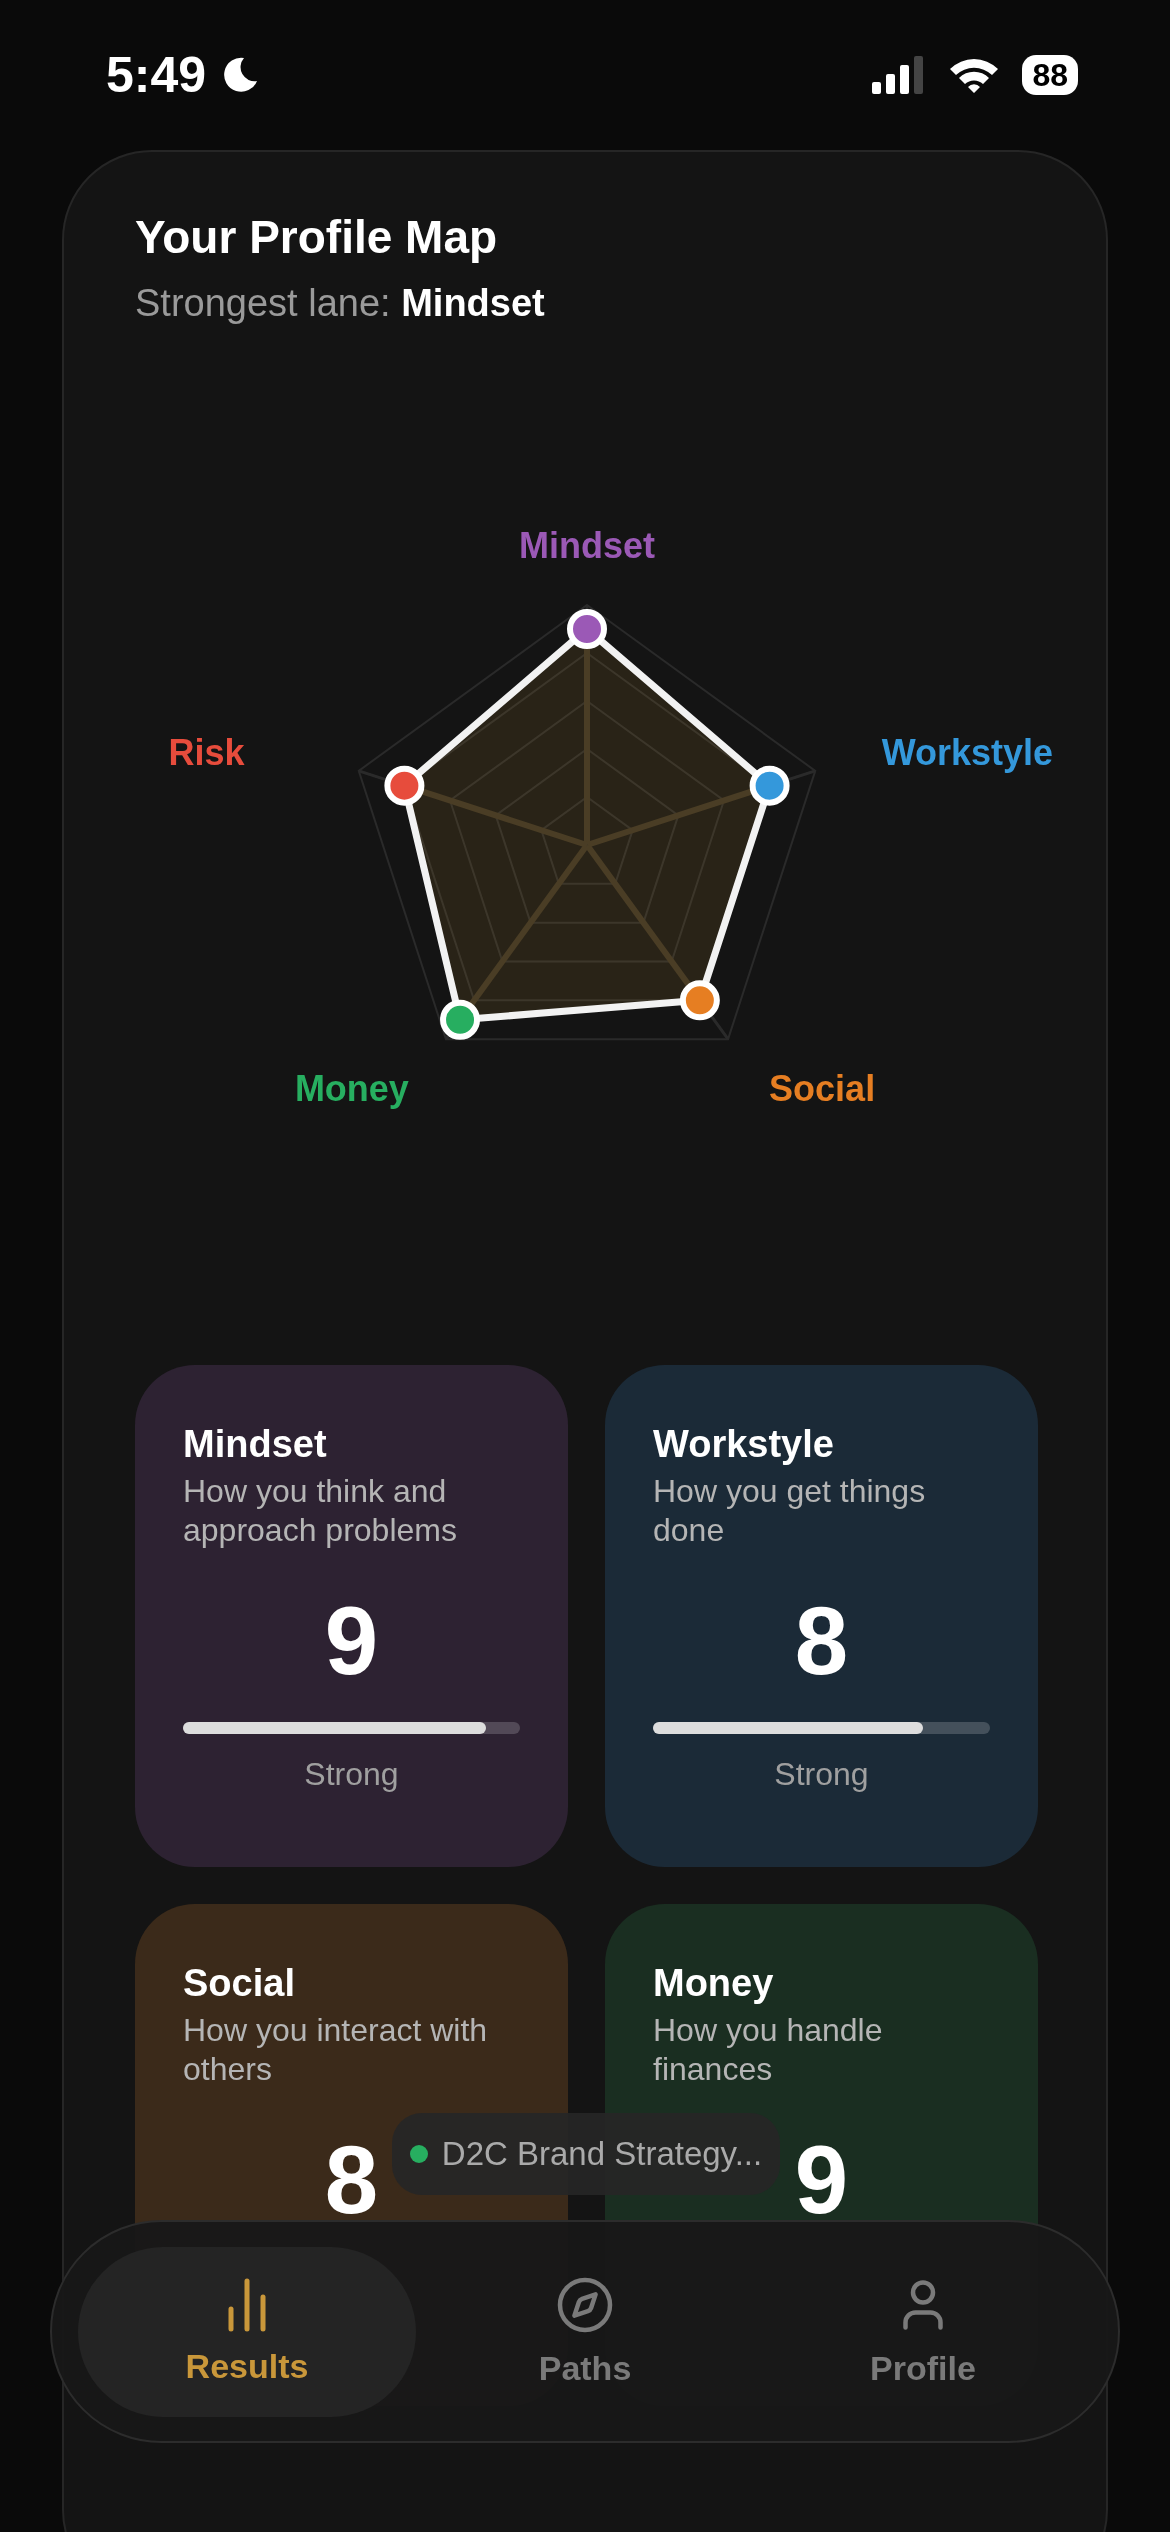 This screenshot has width=1170, height=2532. What do you see at coordinates (239, 1983) in the screenshot?
I see `card-title: Social` at bounding box center [239, 1983].